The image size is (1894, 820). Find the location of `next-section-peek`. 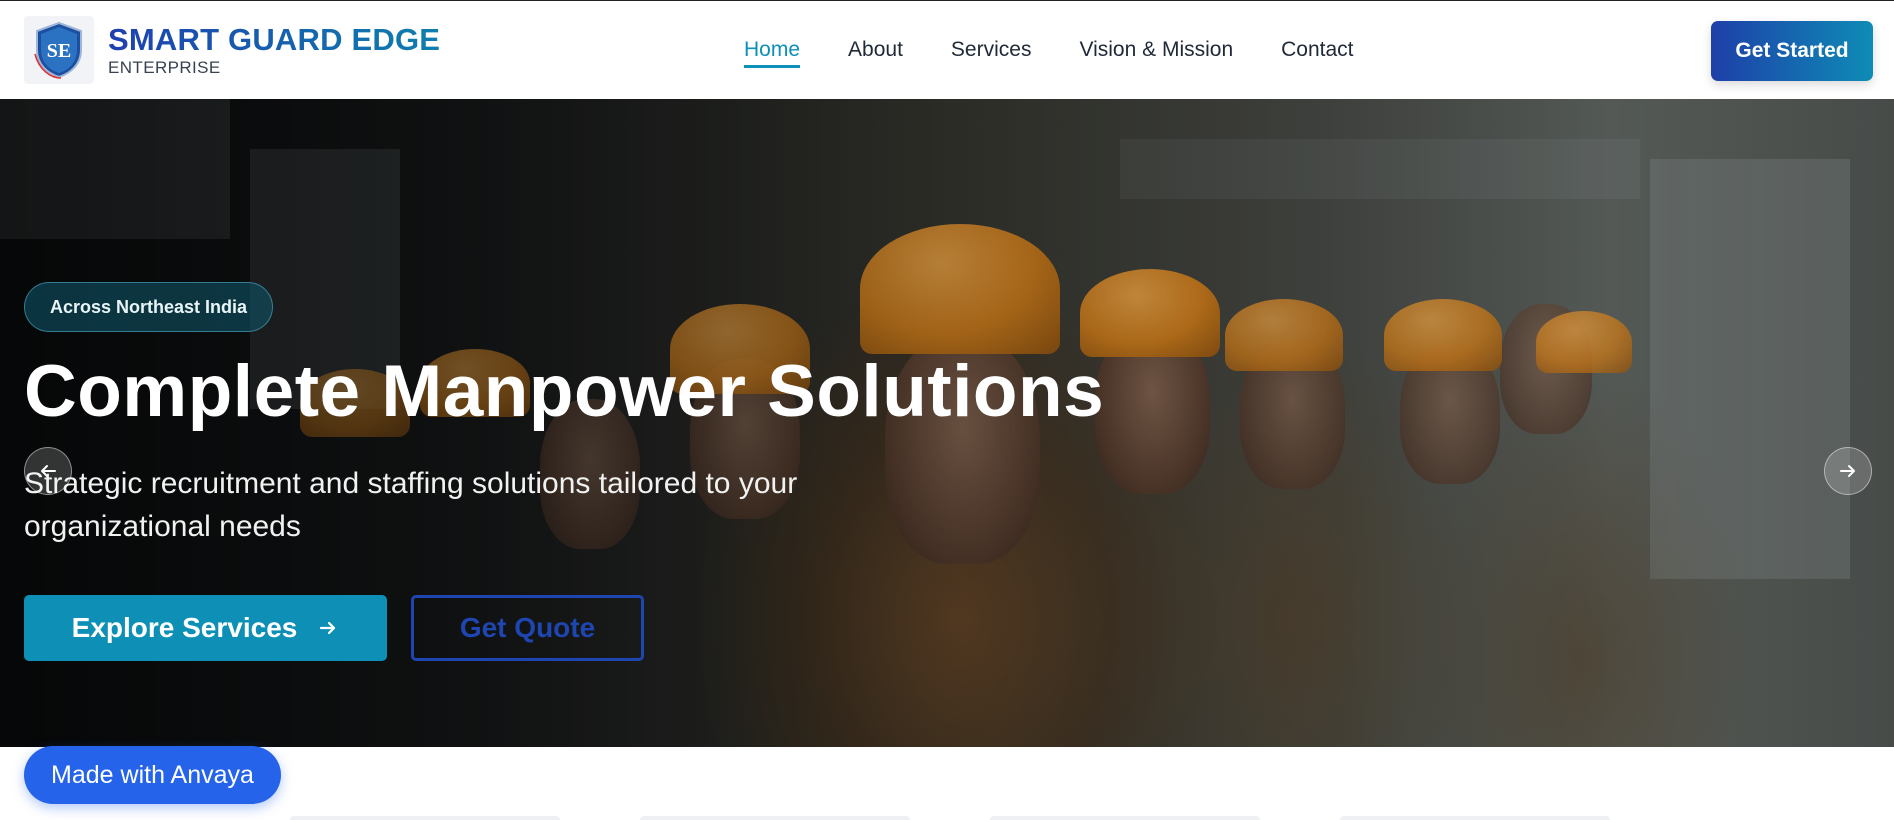

next-section-peek is located at coordinates (947, 818).